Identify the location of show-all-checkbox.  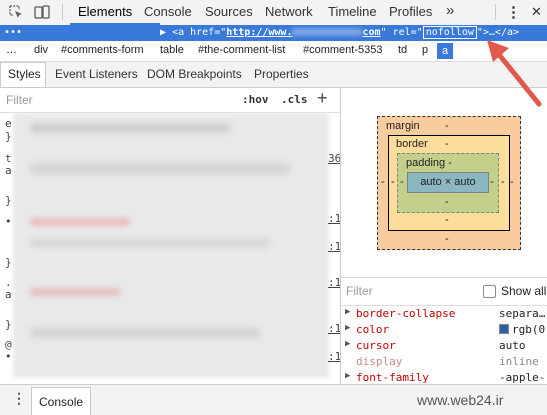
(489, 291).